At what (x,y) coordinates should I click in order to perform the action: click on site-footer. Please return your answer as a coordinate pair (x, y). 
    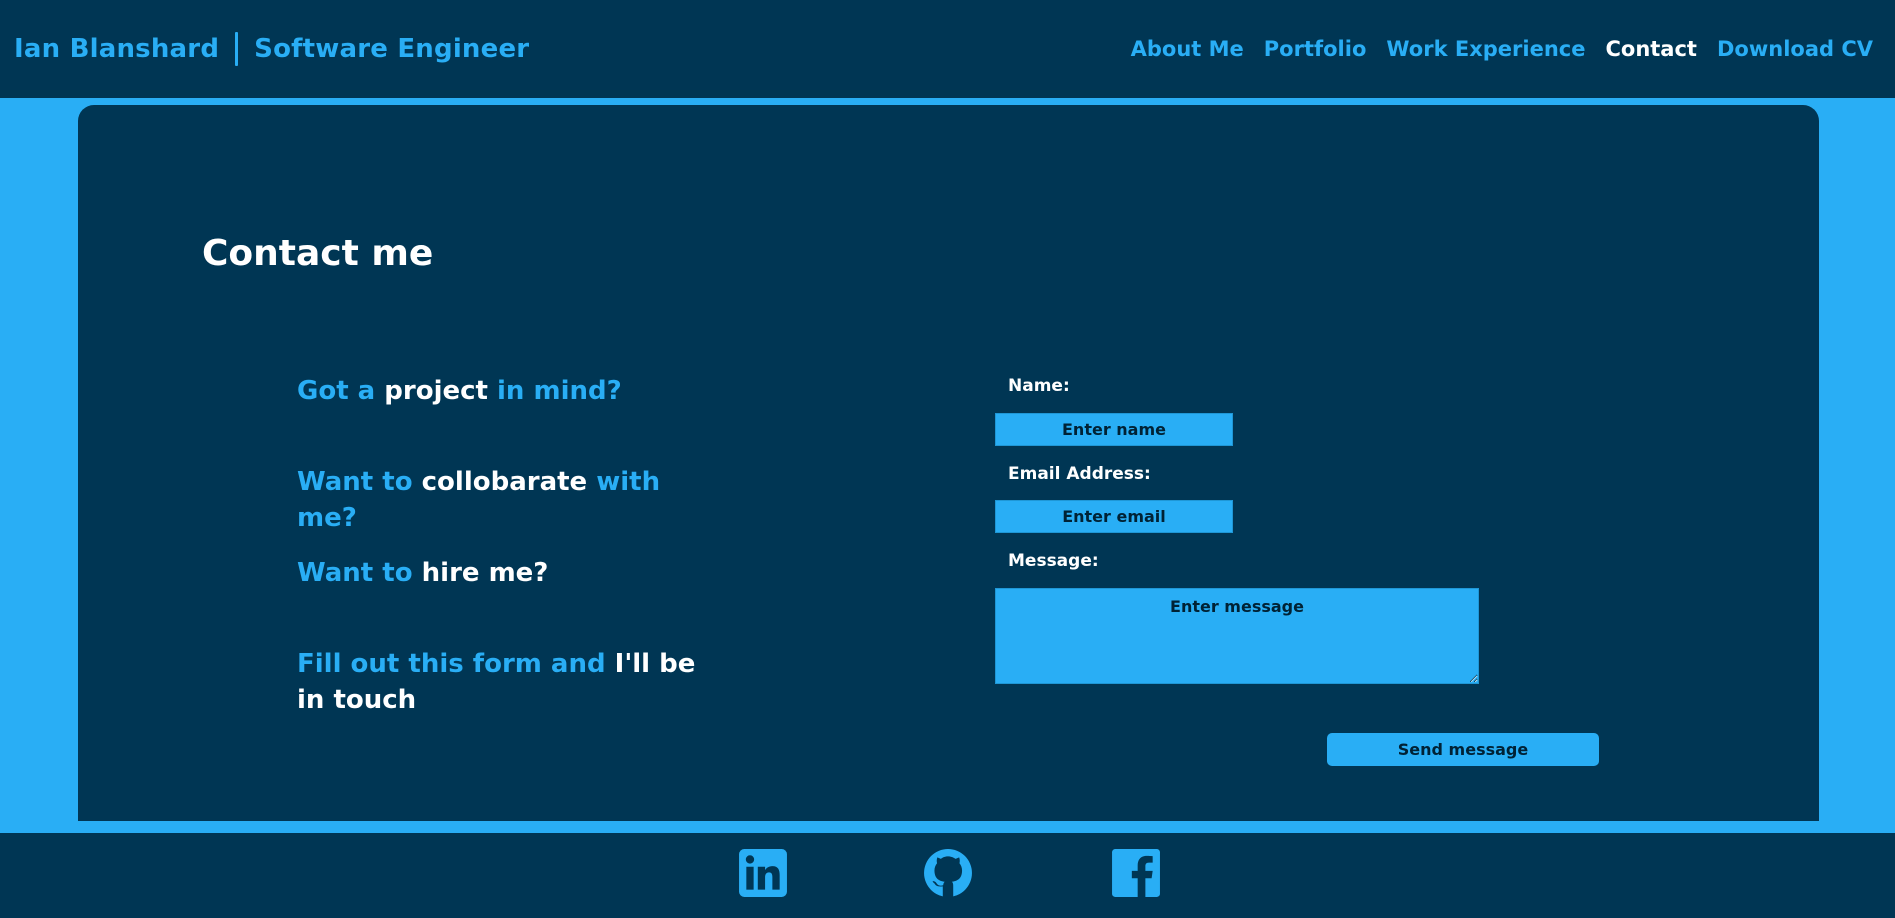
    Looking at the image, I should click on (947, 875).